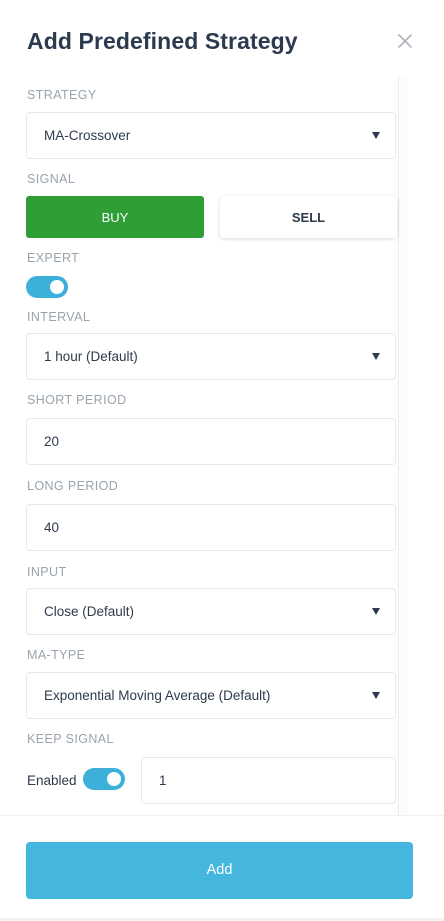  I want to click on expert-label: EXPERT, so click(53, 258).